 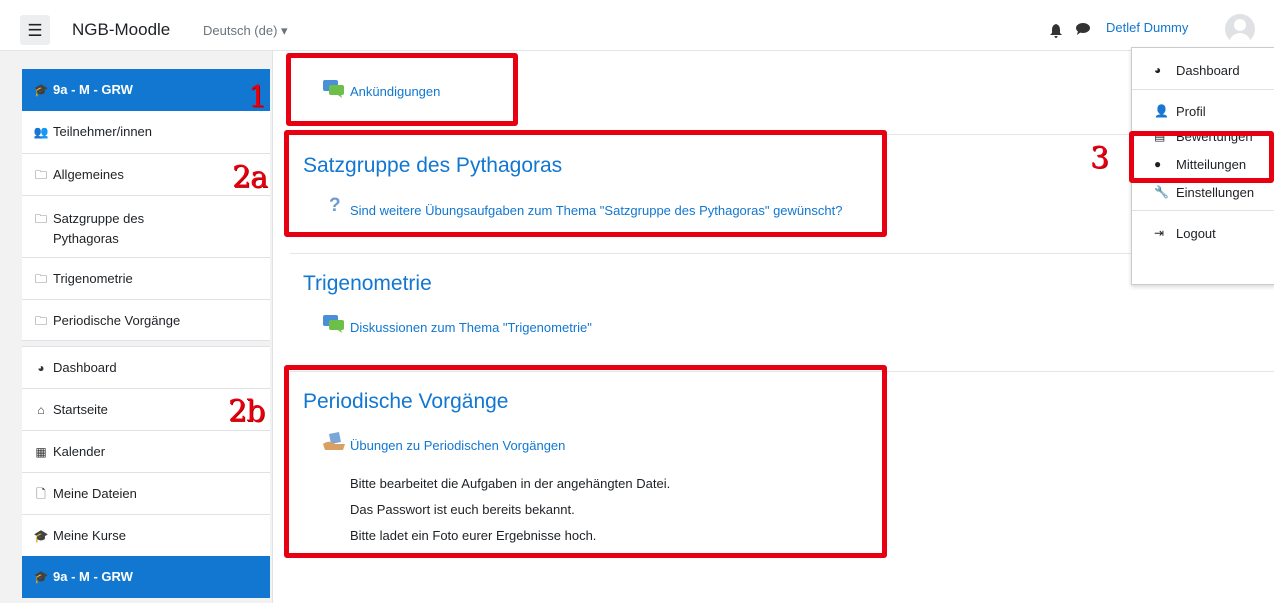 I want to click on sidebar-item-kalender: ▦ Kalender, so click(x=146, y=451).